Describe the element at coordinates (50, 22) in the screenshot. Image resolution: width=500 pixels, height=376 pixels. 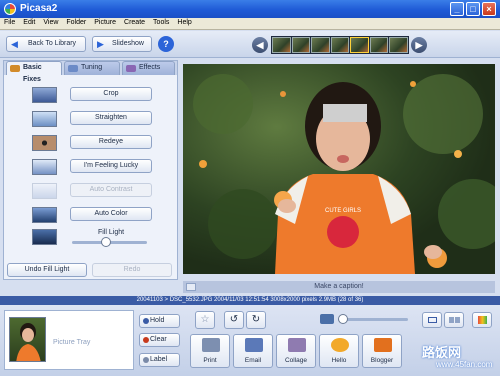
I see `menu-view: View` at that location.